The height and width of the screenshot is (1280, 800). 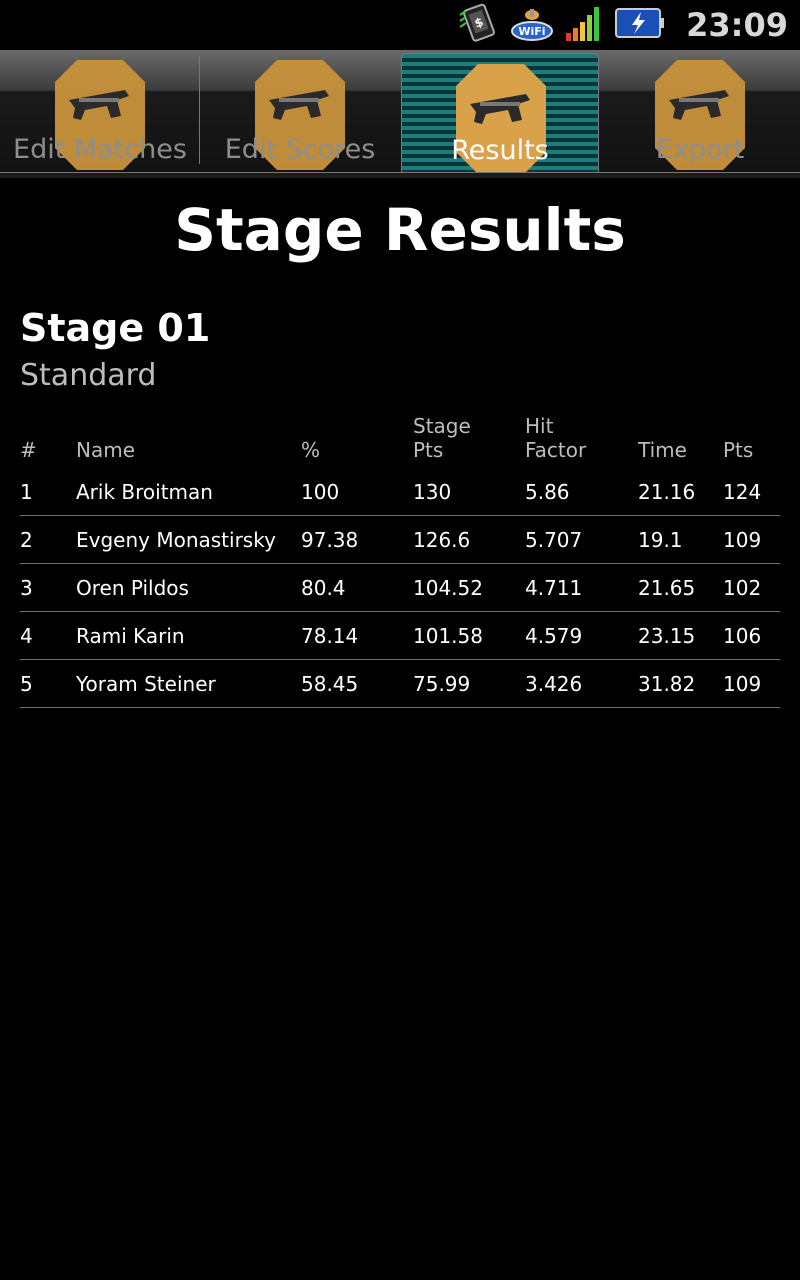 I want to click on stage-name: Stage 01, so click(x=115, y=328).